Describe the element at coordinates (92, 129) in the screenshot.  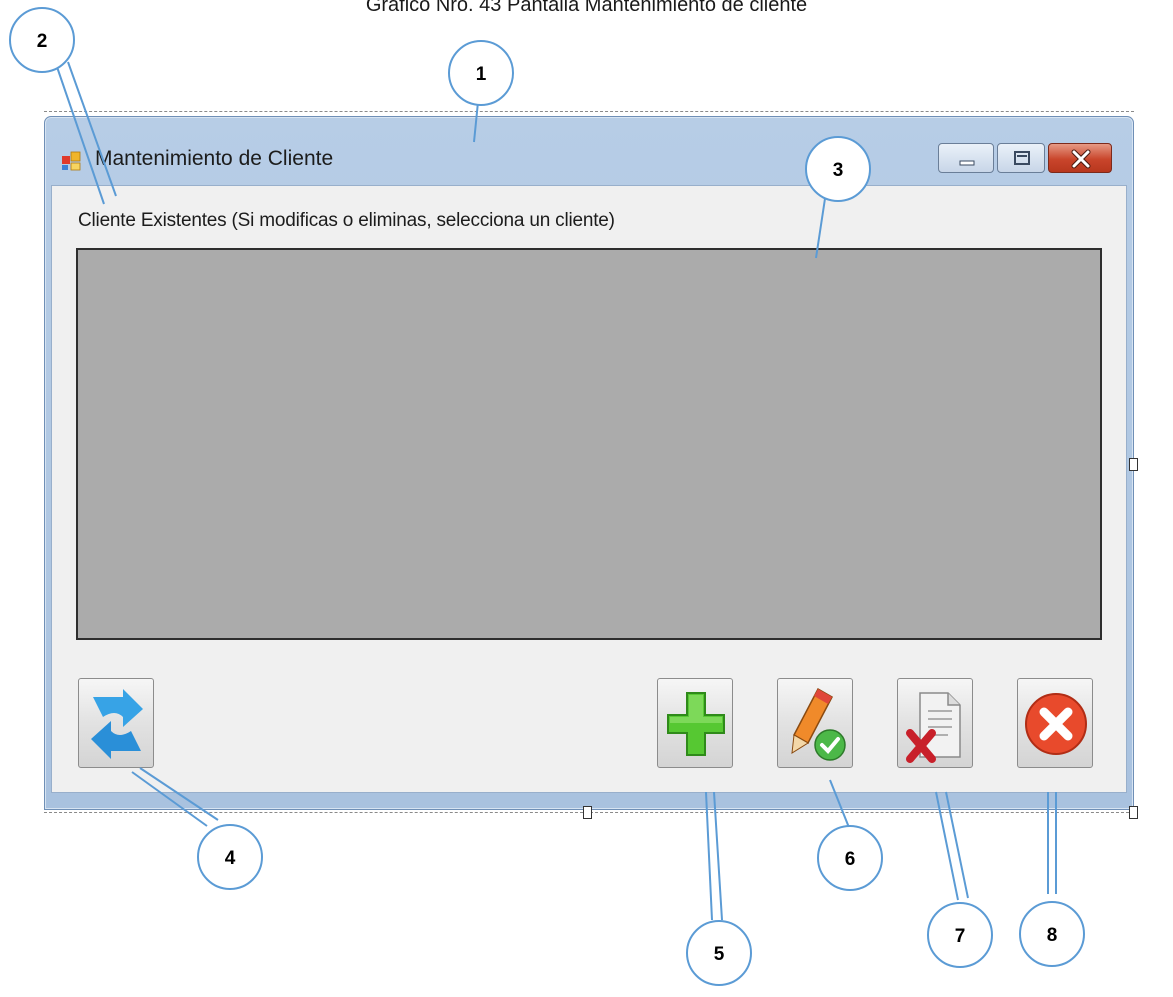
I see `callout-2-pointer-b` at that location.